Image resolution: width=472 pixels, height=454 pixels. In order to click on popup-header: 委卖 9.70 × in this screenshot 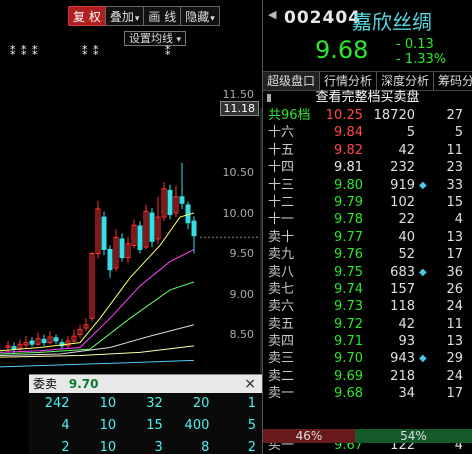, I will do `click(145, 384)`.